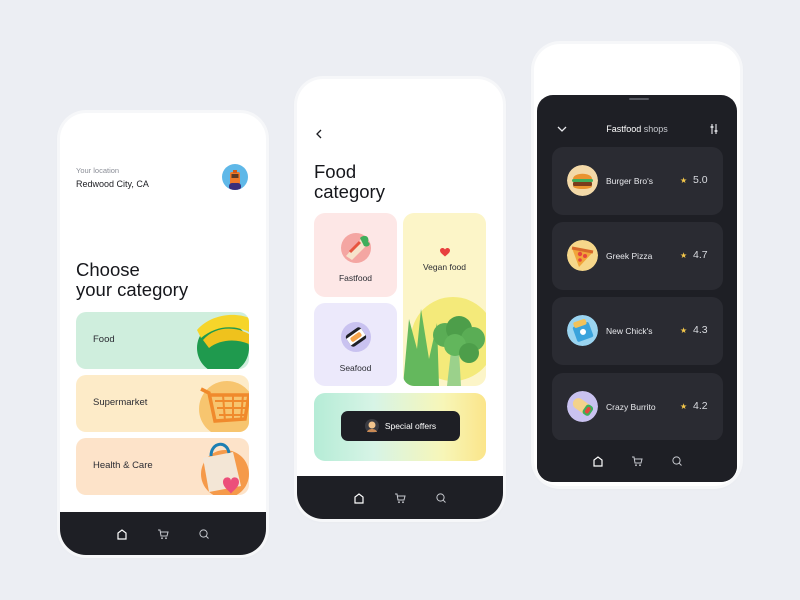 Image resolution: width=800 pixels, height=600 pixels. Describe the element at coordinates (162, 340) in the screenshot. I see `category-card-food: Food` at that location.